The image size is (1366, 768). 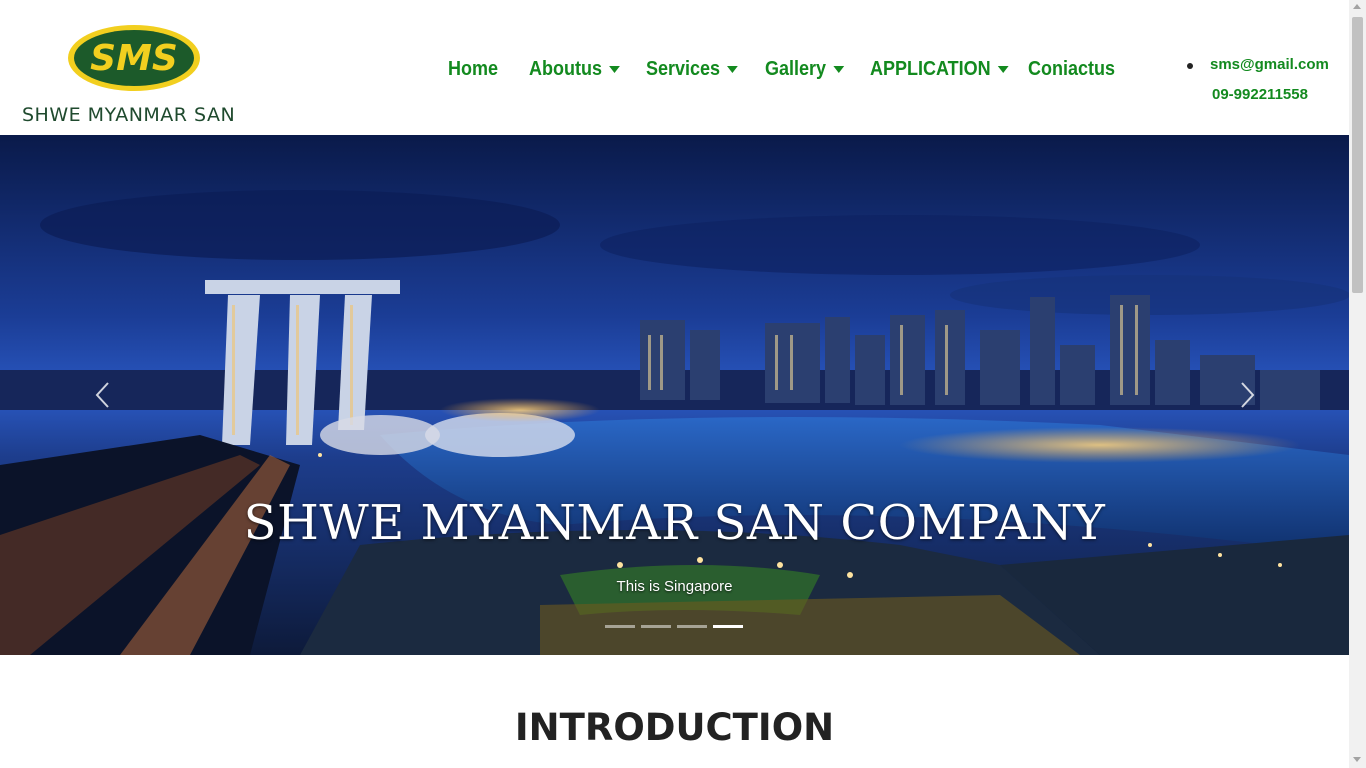 What do you see at coordinates (1357, 155) in the screenshot?
I see `scrollbar-thumb` at bounding box center [1357, 155].